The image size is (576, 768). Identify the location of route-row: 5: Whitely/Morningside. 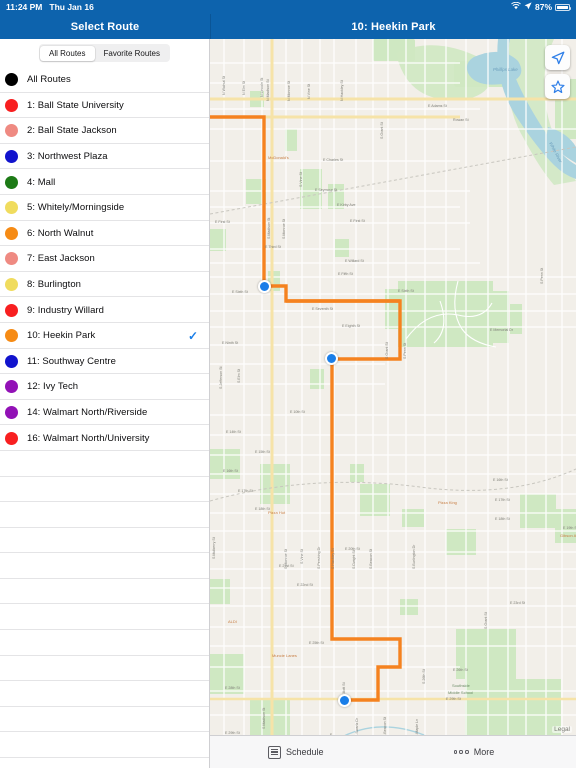
(104, 208).